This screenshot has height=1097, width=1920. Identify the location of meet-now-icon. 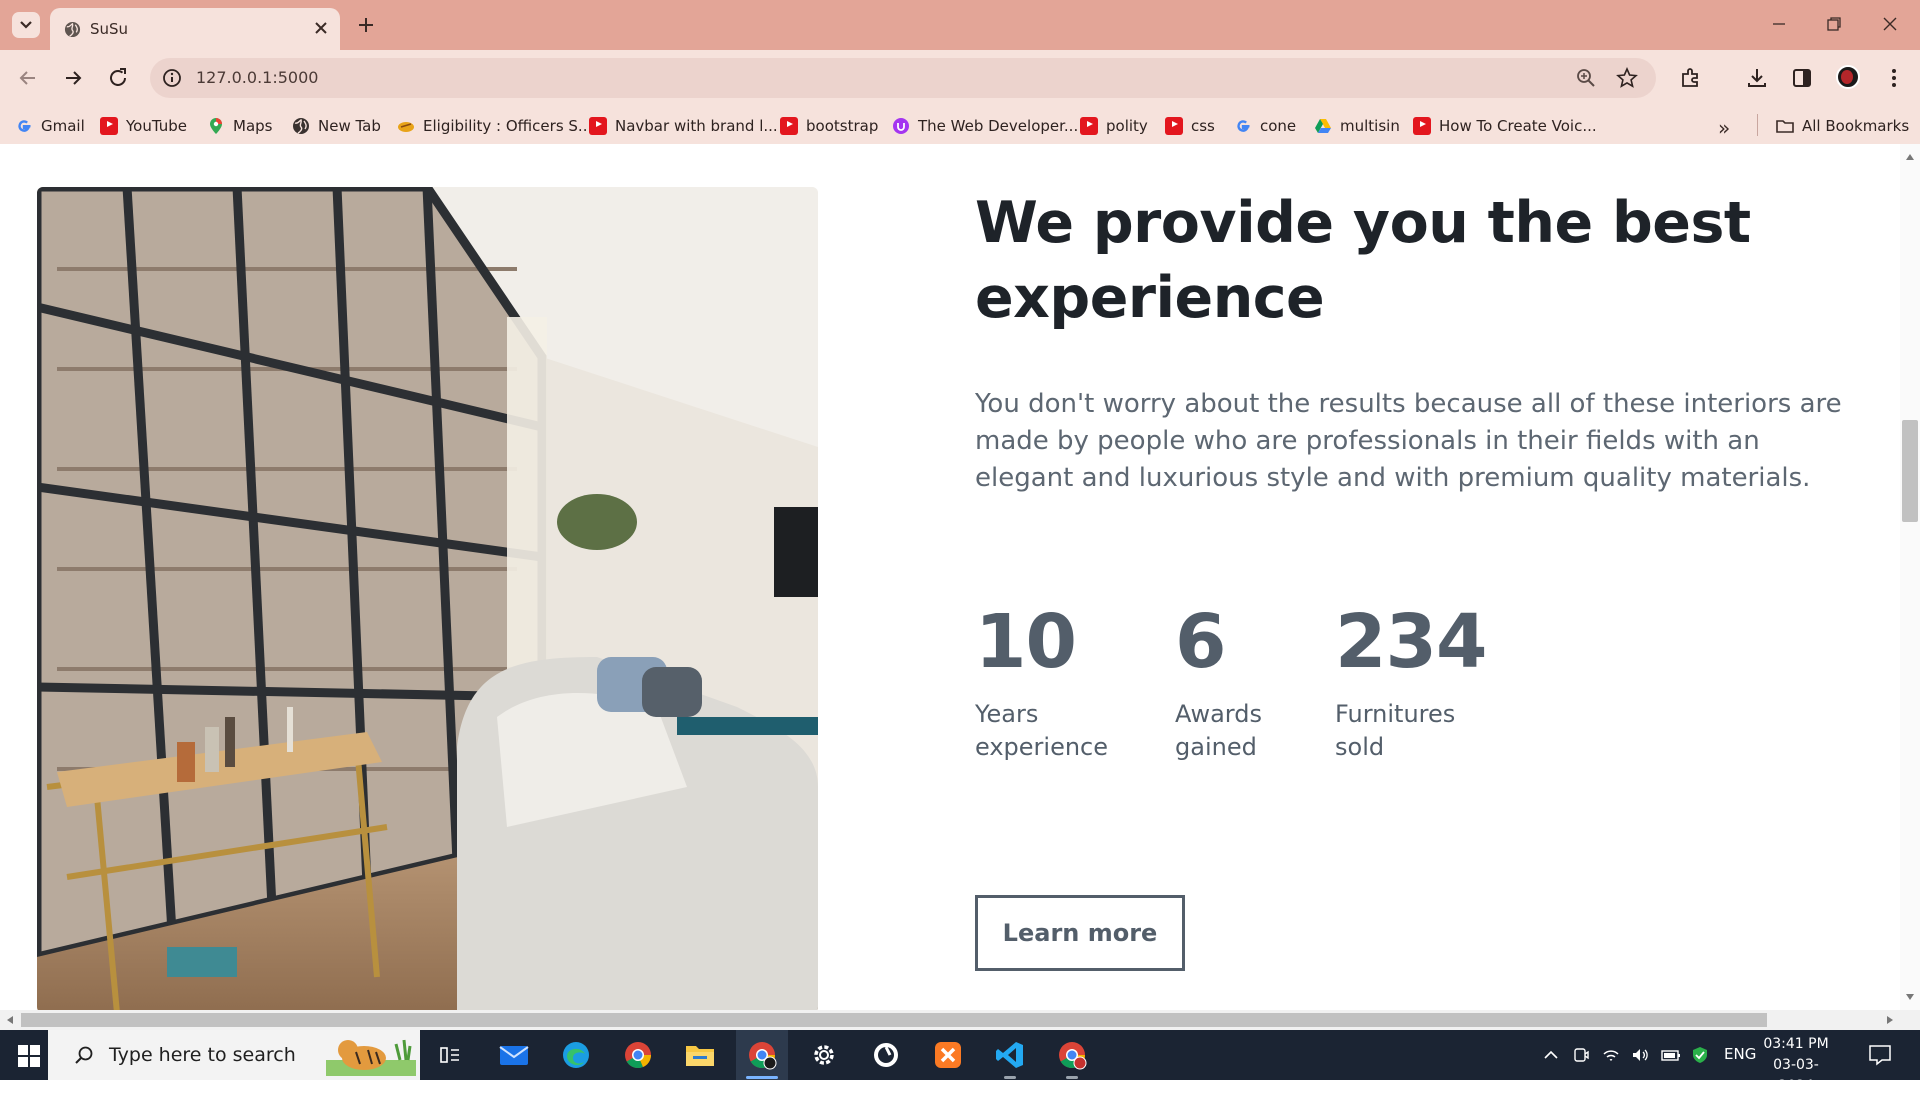
(1581, 1055).